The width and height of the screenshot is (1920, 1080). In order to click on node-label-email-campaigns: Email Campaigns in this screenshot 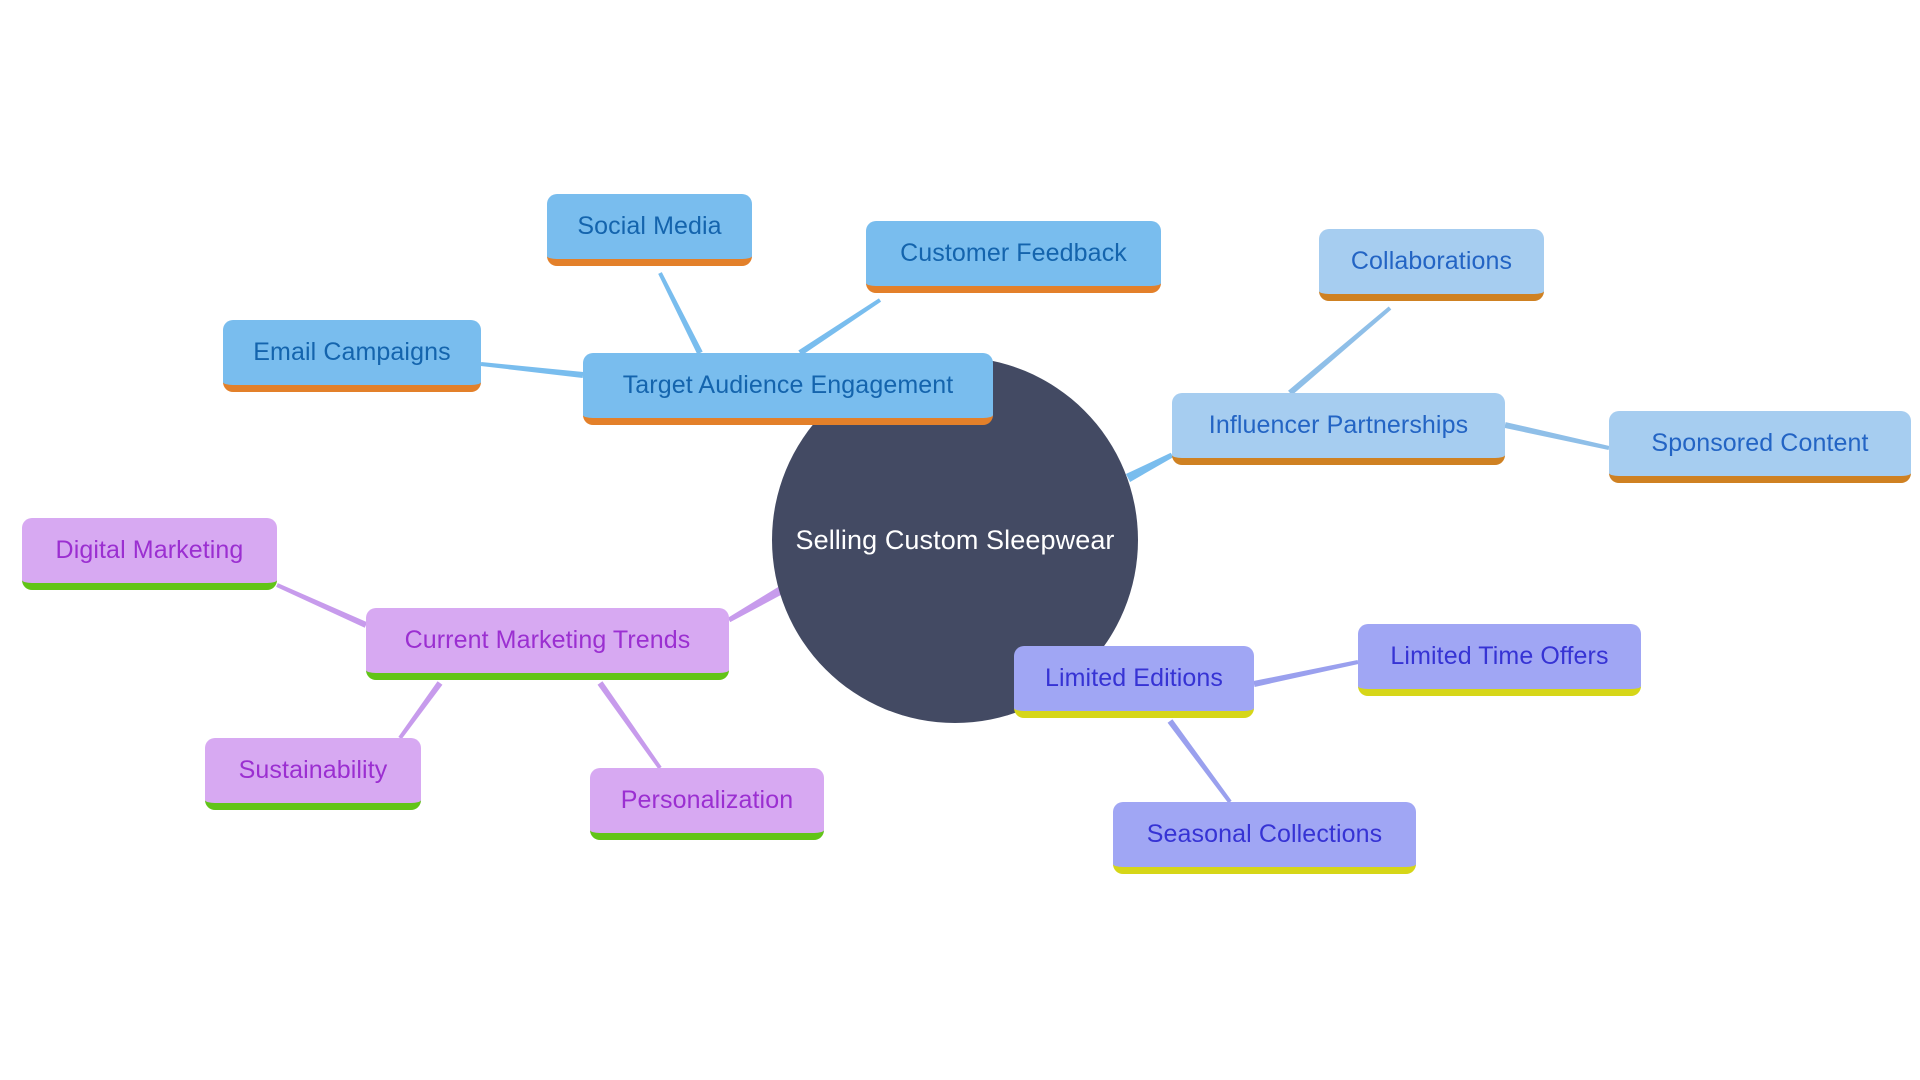, I will do `click(352, 352)`.